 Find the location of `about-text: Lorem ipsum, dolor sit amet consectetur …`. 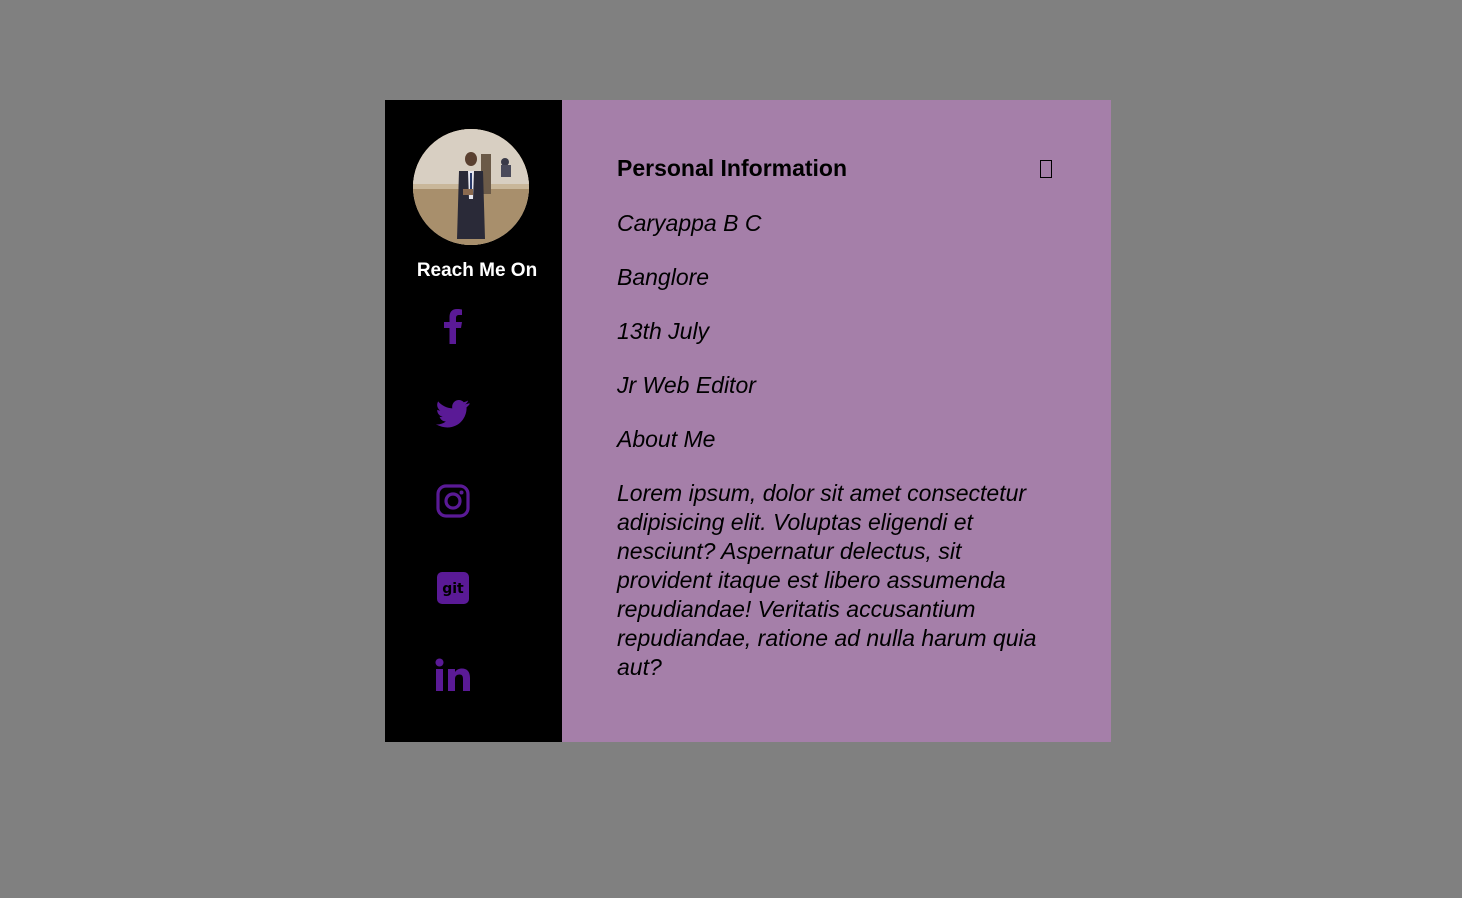

about-text: Lorem ipsum, dolor sit amet consectetur … is located at coordinates (827, 580).